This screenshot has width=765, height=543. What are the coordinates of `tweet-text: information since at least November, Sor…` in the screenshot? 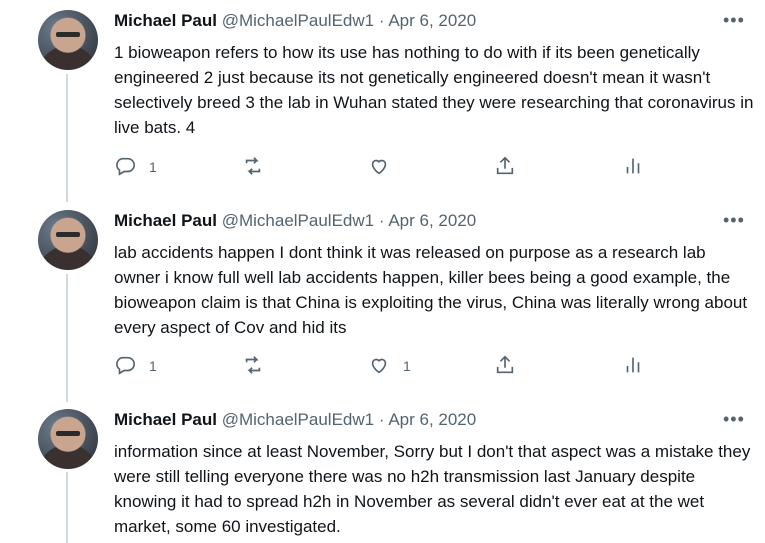 It's located at (432, 489).